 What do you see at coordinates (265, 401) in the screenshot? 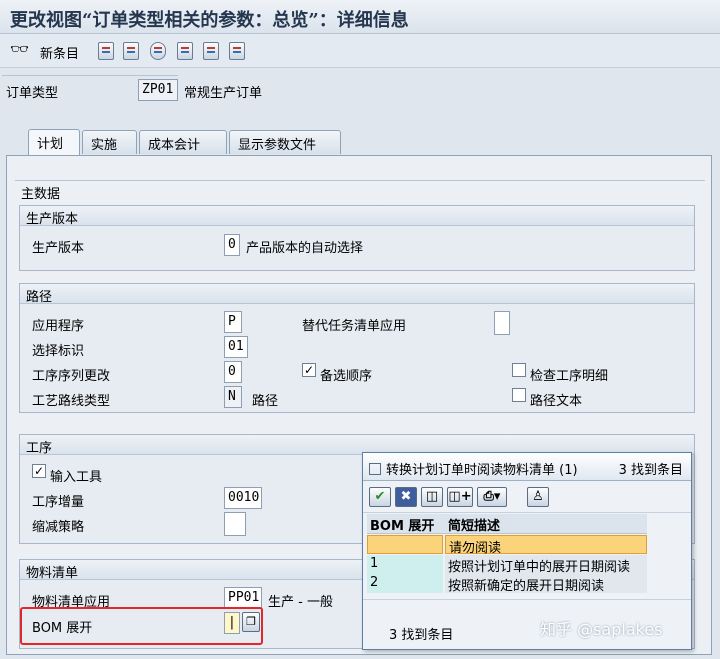
I see `routing-type-description: 路径` at bounding box center [265, 401].